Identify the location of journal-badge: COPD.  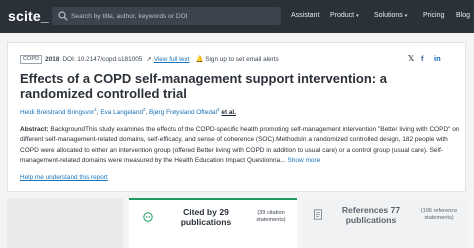
(31, 59).